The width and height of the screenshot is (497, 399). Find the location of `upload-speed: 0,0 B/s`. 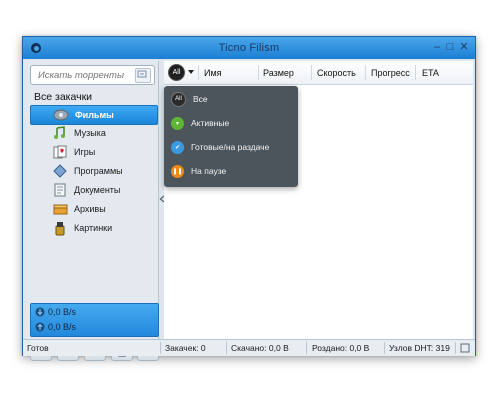

upload-speed: 0,0 B/s is located at coordinates (55, 327).